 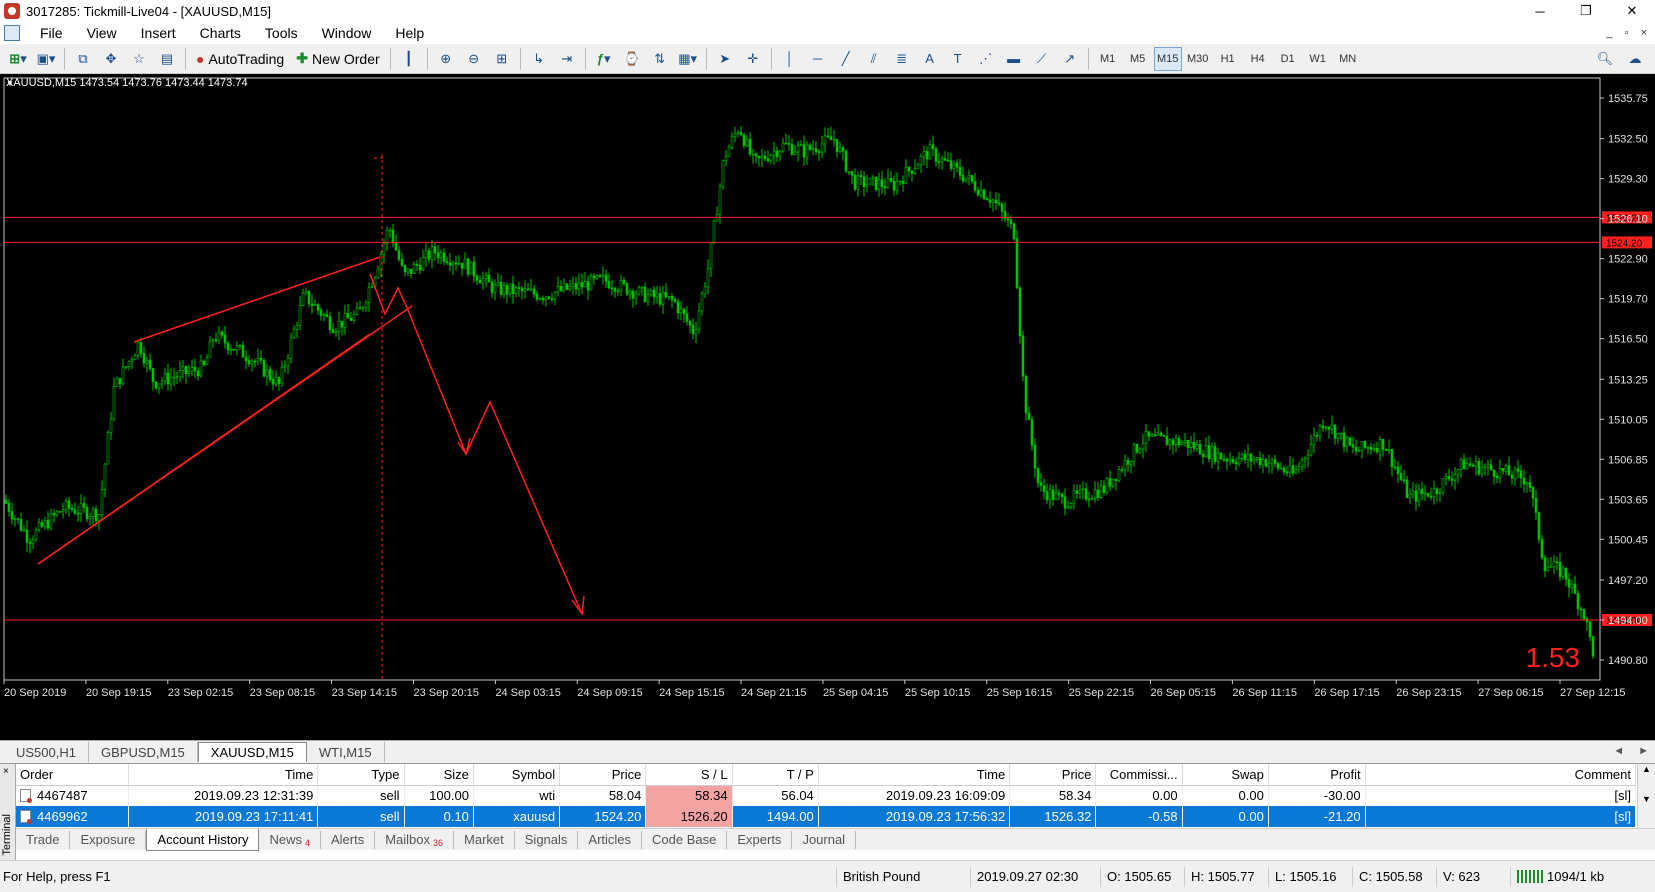 What do you see at coordinates (223, 775) in the screenshot?
I see `col-time: Time` at bounding box center [223, 775].